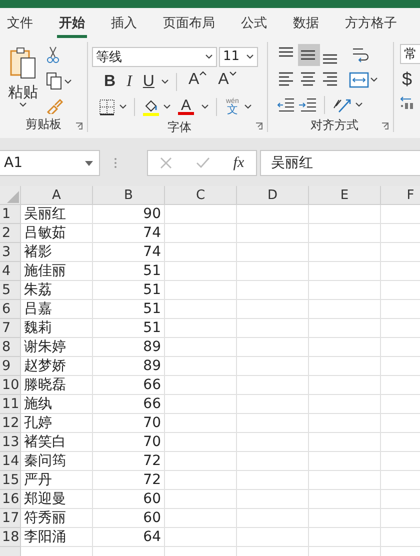 The height and width of the screenshot is (556, 420). What do you see at coordinates (273, 195) in the screenshot?
I see `column-header: D` at bounding box center [273, 195].